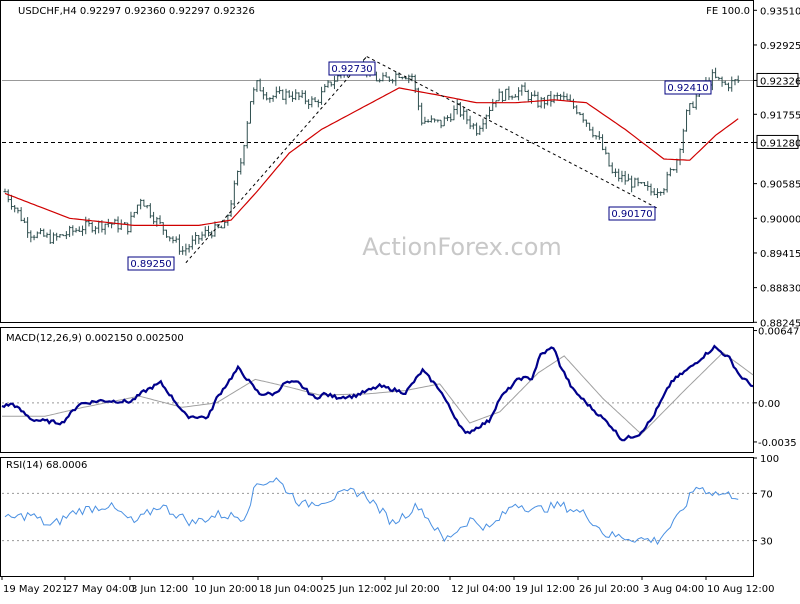 This screenshot has width=800, height=604. What do you see at coordinates (740, 589) in the screenshot?
I see `x-tick-label: 10 Aug 12:00` at bounding box center [740, 589].